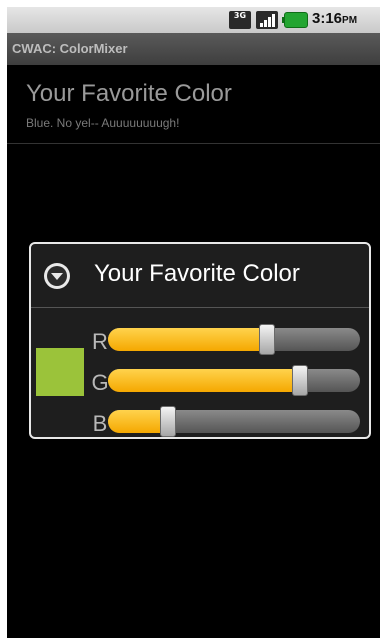  What do you see at coordinates (60, 372) in the screenshot?
I see `color-swatch` at bounding box center [60, 372].